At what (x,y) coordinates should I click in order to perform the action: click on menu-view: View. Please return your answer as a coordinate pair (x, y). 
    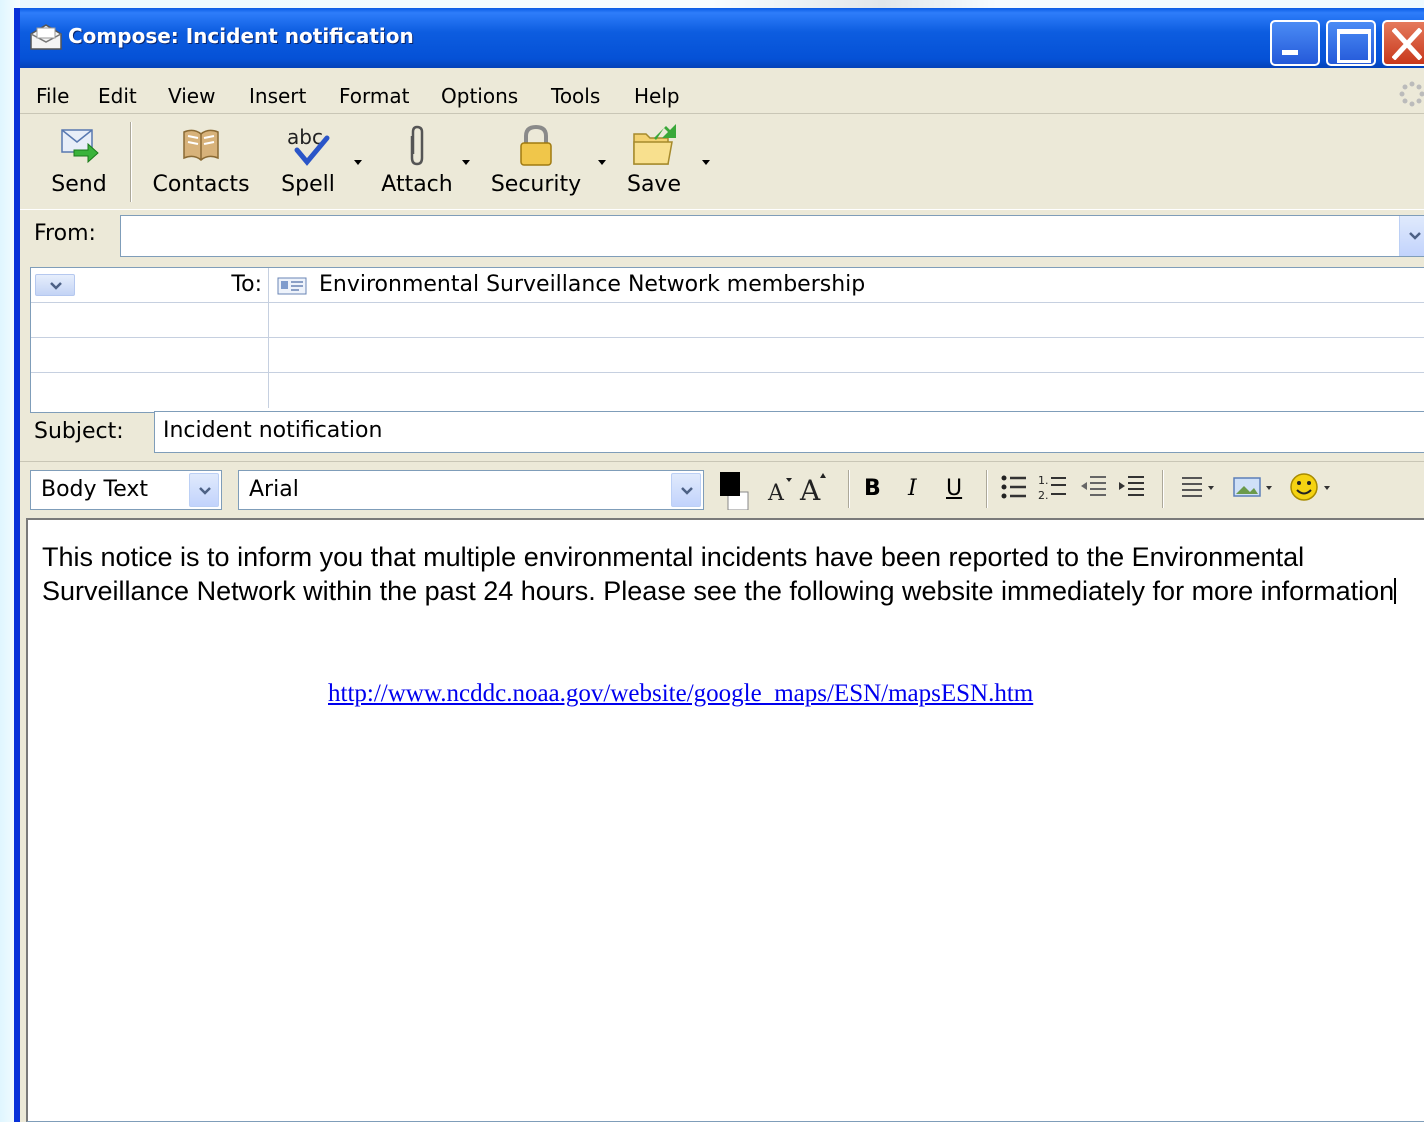
    Looking at the image, I should click on (191, 96).